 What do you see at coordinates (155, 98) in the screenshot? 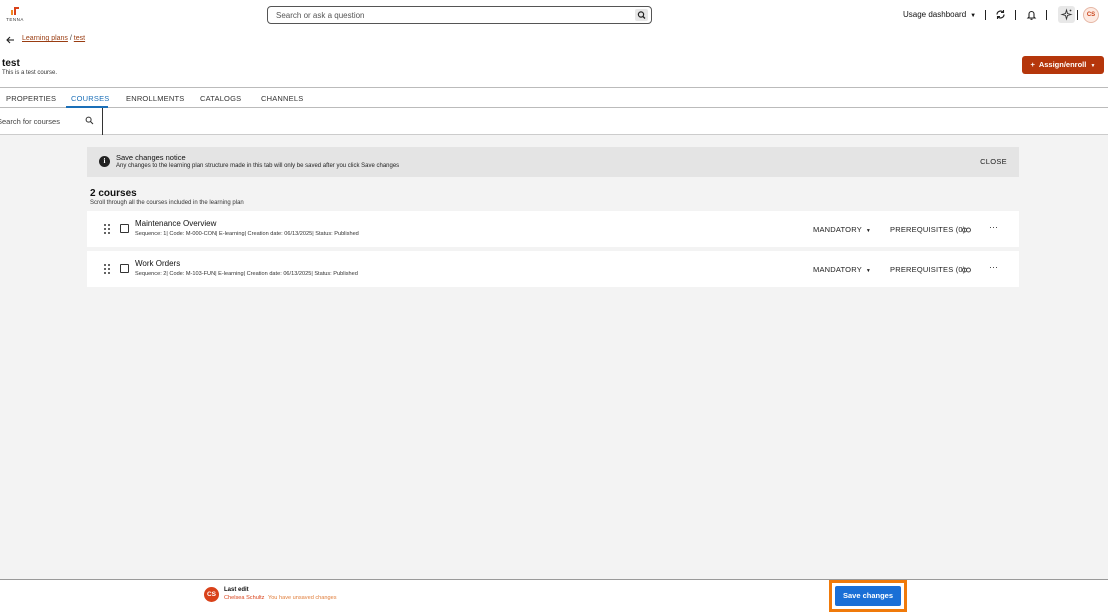
I see `tab-enrollments: ENROLLMENTS` at bounding box center [155, 98].